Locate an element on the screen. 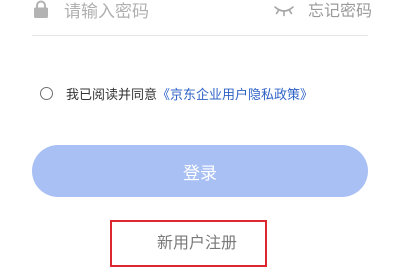  divider is located at coordinates (200, 35).